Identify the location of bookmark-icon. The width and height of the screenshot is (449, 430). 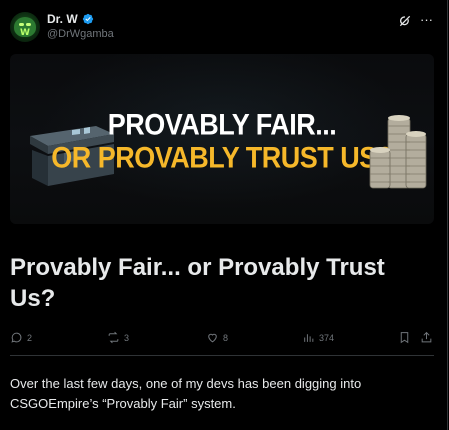
(404, 338).